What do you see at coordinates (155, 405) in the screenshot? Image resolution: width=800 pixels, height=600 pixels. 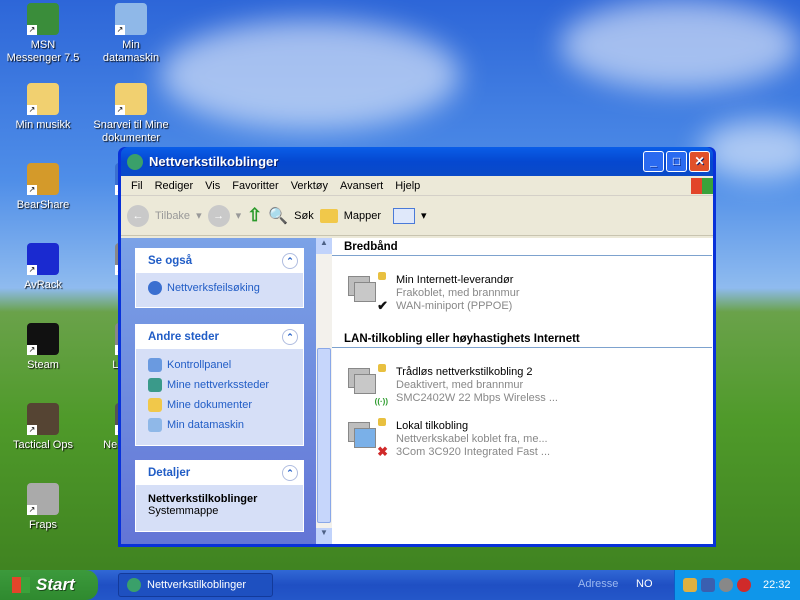 I see `my-documents-icon` at bounding box center [155, 405].